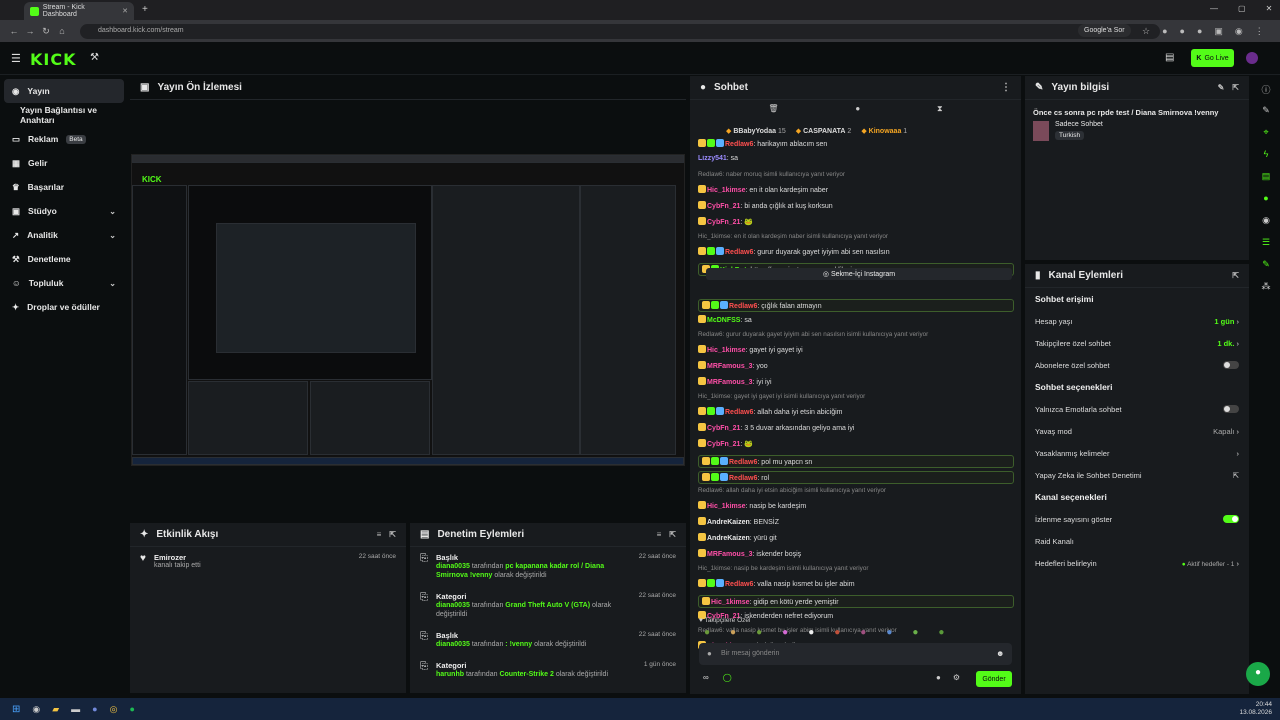 This screenshot has height=720, width=1280. Describe the element at coordinates (723, 320) in the screenshot. I see `chat-username: McDNFSS` at that location.